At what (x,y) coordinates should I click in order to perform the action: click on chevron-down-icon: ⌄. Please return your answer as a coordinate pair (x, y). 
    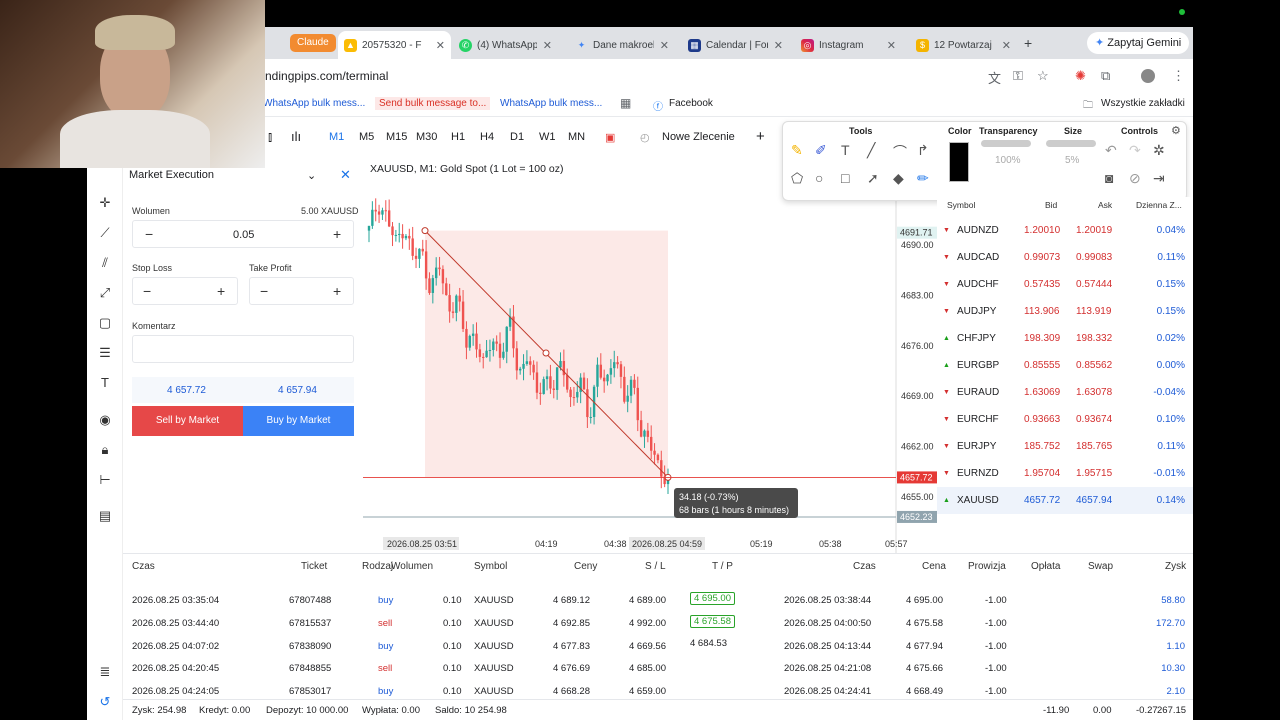
    Looking at the image, I should click on (311, 175).